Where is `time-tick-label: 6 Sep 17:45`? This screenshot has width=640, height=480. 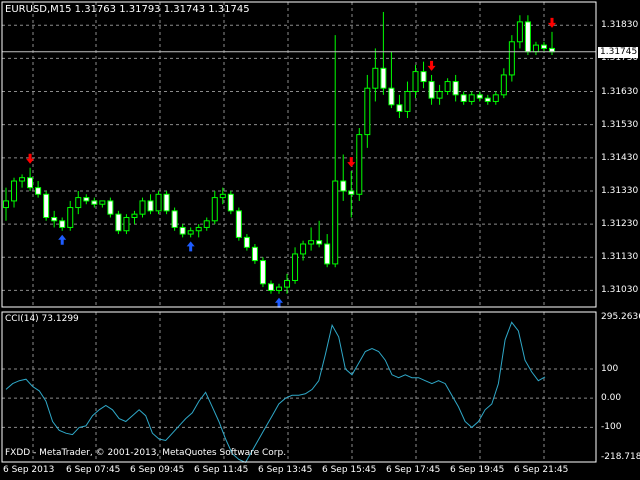
time-tick-label: 6 Sep 17:45 is located at coordinates (413, 470).